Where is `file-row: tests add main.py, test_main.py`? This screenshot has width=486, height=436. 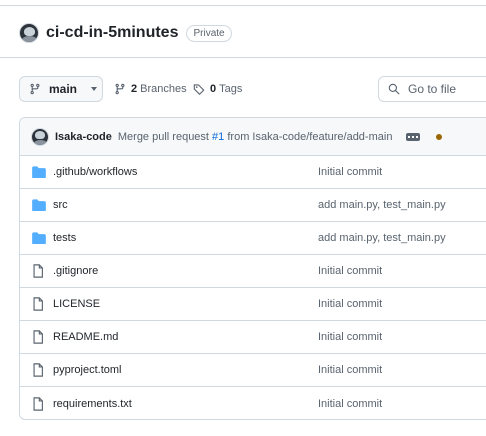
file-row: tests add main.py, test_main.py is located at coordinates (253, 238).